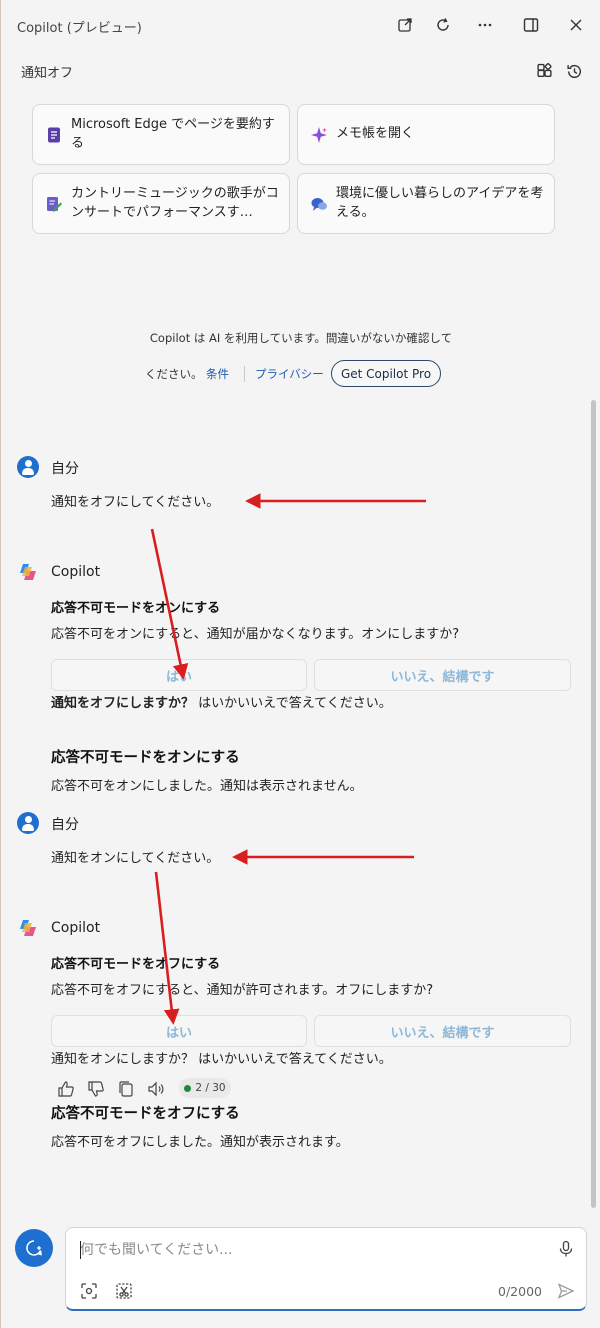 This screenshot has height=1328, width=600. What do you see at coordinates (485, 25) in the screenshot?
I see `more-options-icon` at bounding box center [485, 25].